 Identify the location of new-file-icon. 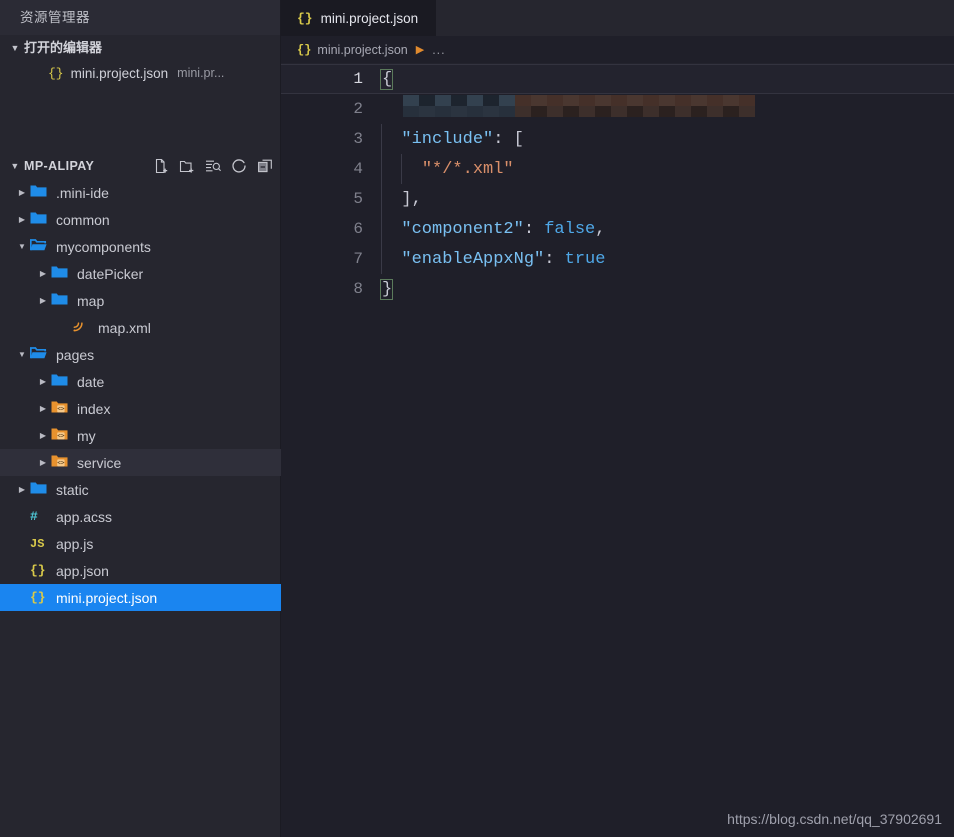
(161, 166).